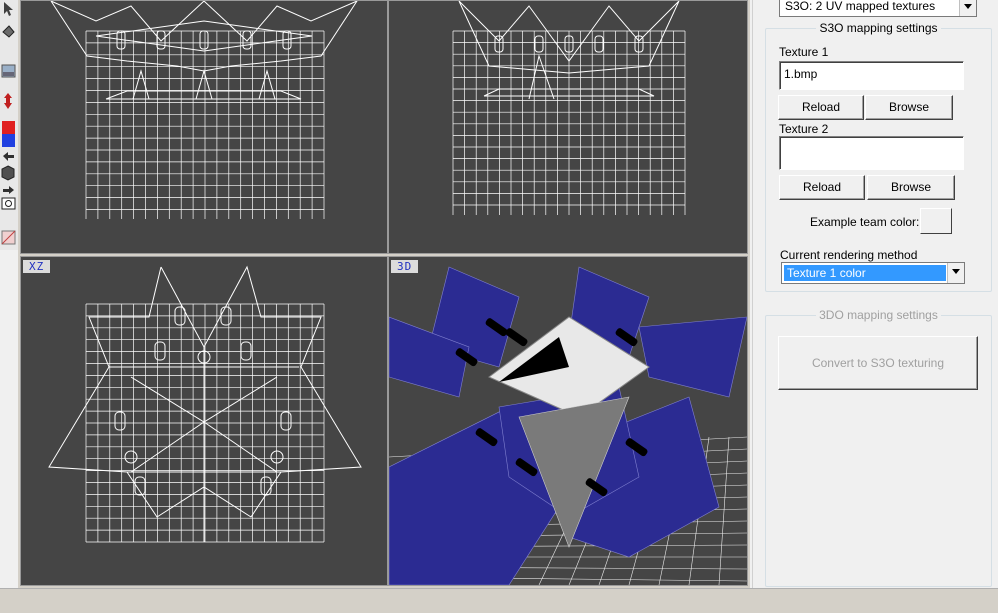  Describe the element at coordinates (911, 187) in the screenshot. I see `browse2-button: Browse` at that location.